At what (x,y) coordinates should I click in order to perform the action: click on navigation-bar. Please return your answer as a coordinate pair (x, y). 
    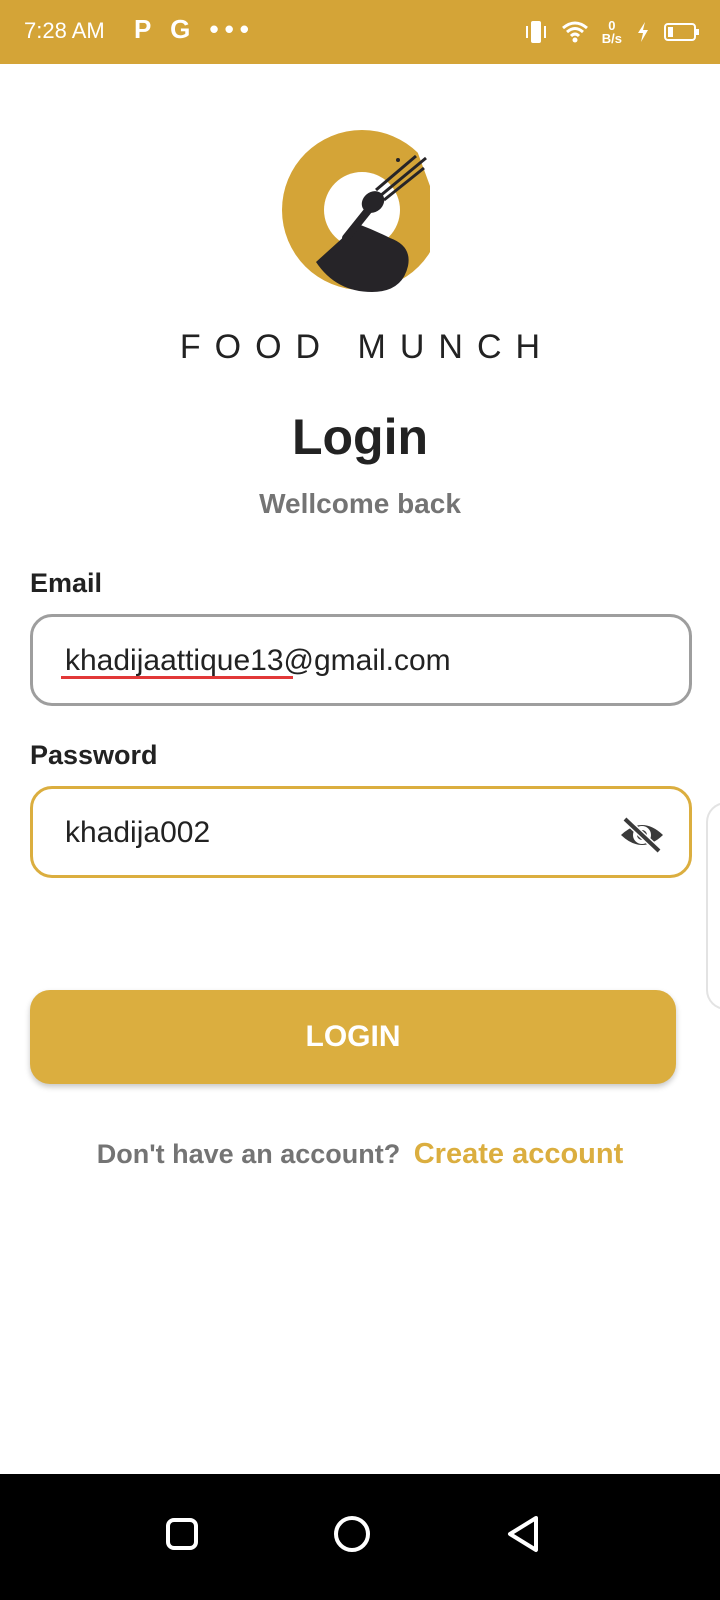
    Looking at the image, I should click on (360, 1537).